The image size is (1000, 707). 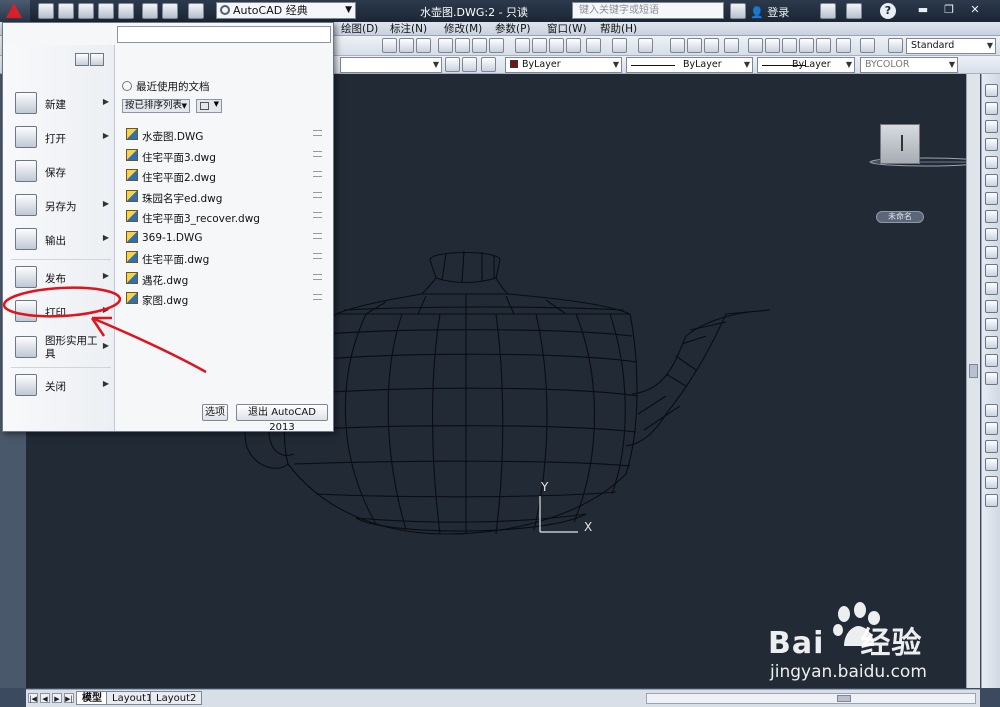 I want to click on red-annotation, so click(x=104, y=330).